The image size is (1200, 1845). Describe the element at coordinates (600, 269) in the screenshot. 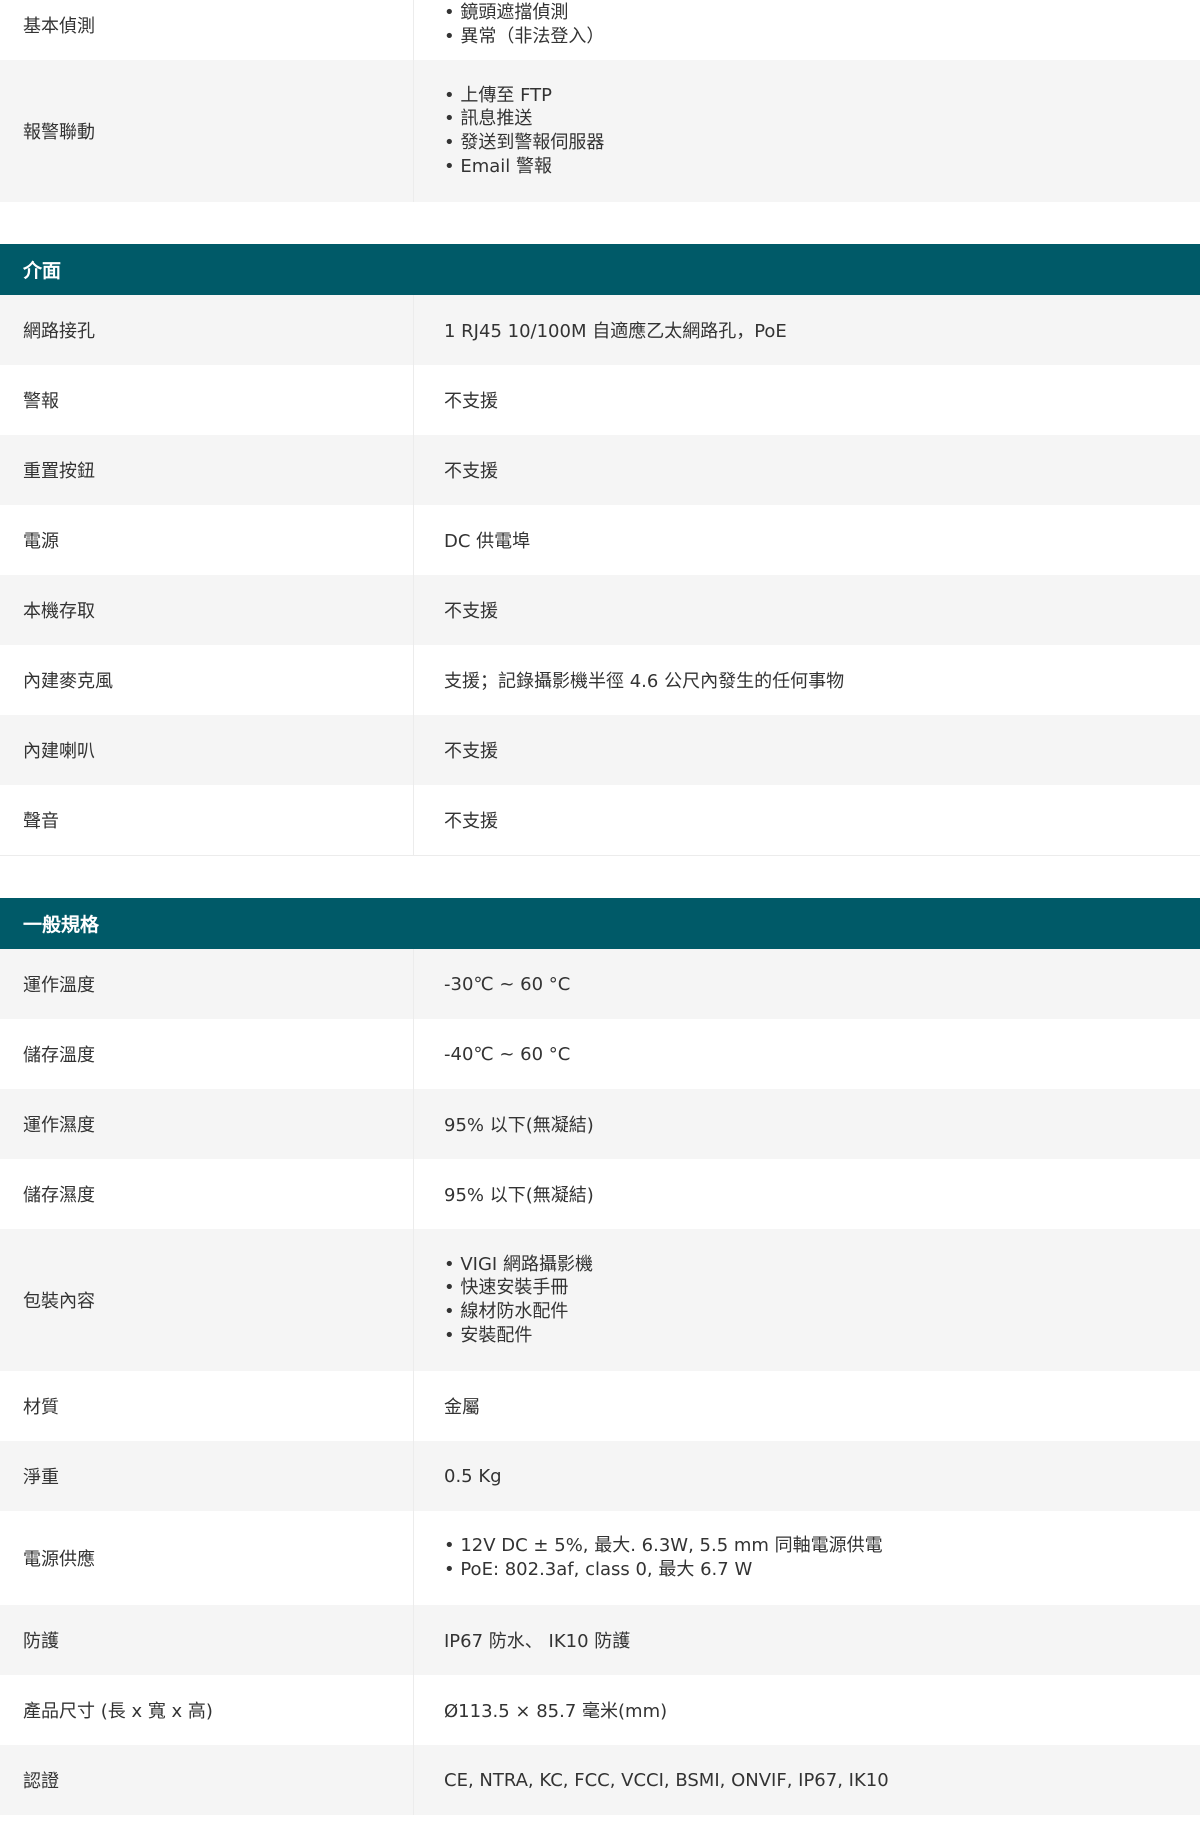

I see `section-header-interface: 介面` at that location.